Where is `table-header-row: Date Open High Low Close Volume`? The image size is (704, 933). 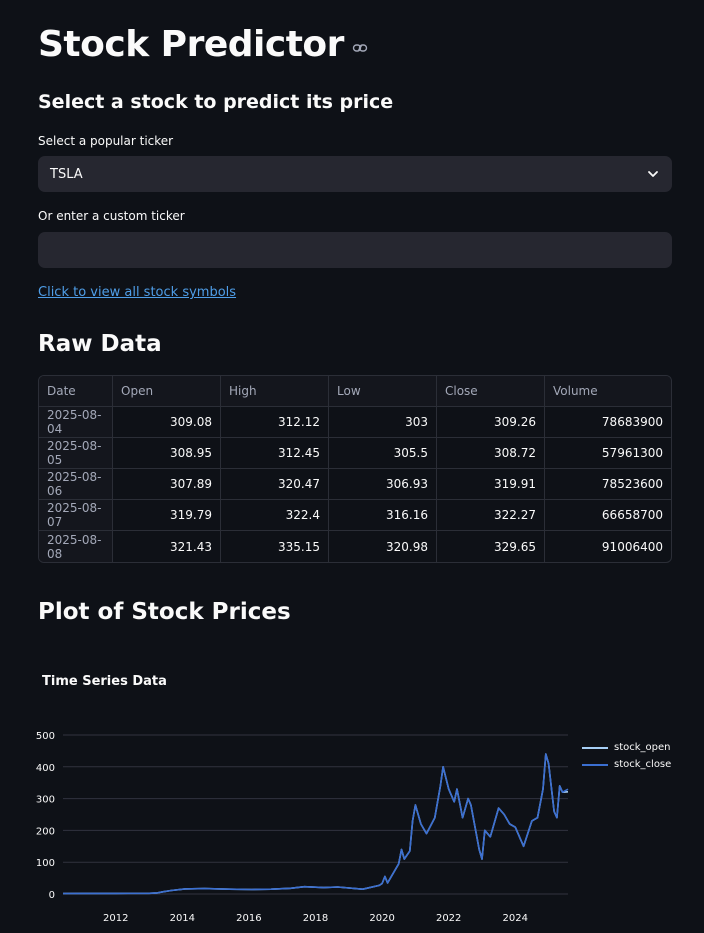
table-header-row: Date Open High Low Close Volume is located at coordinates (355, 391).